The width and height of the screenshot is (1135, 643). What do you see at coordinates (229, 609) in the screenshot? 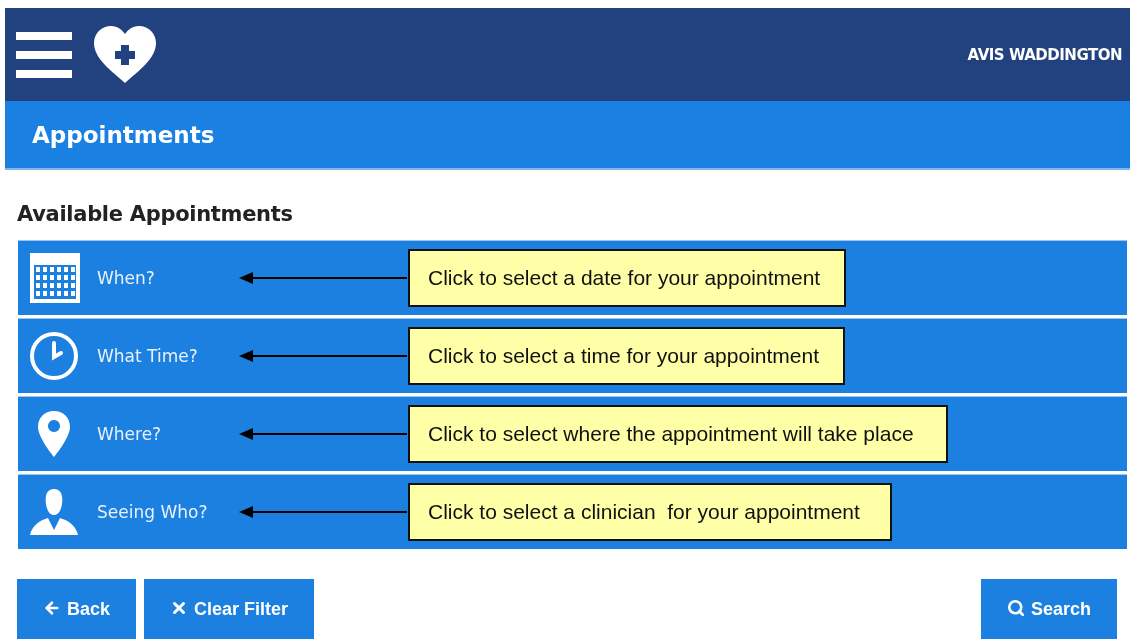
I see `clear-button: Clear Filter` at bounding box center [229, 609].